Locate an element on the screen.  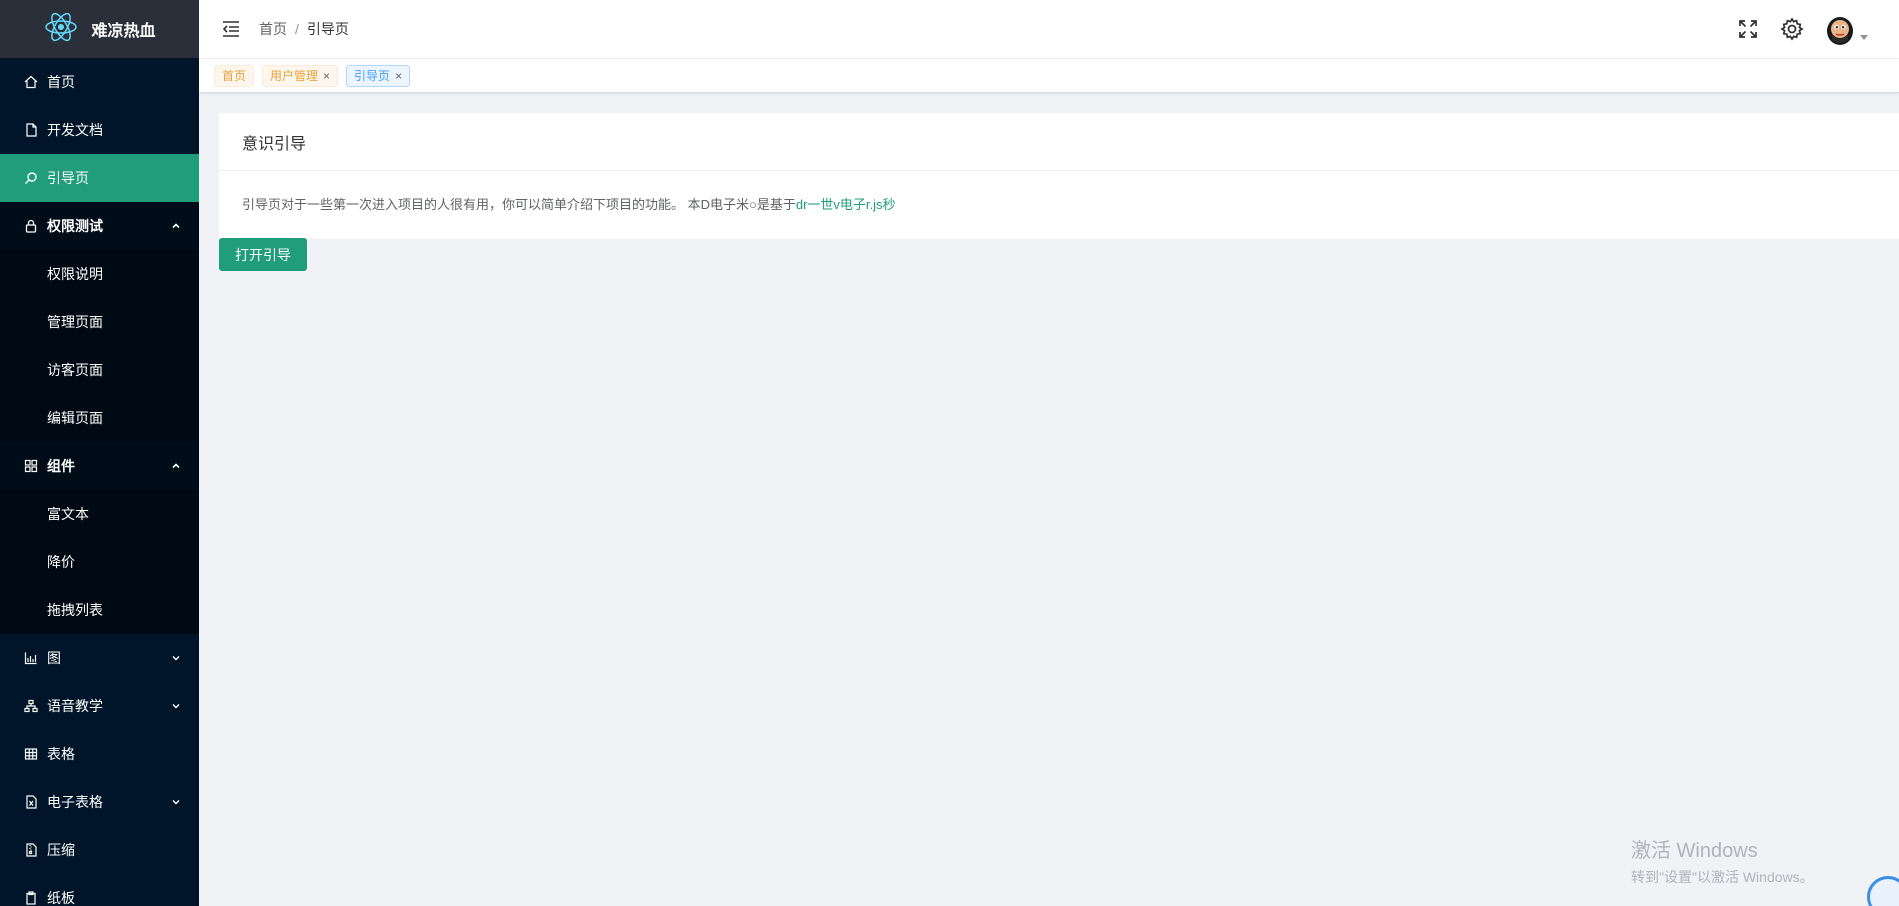
sidebar-subitem-drag-list: 拖拽列表 is located at coordinates (99, 610).